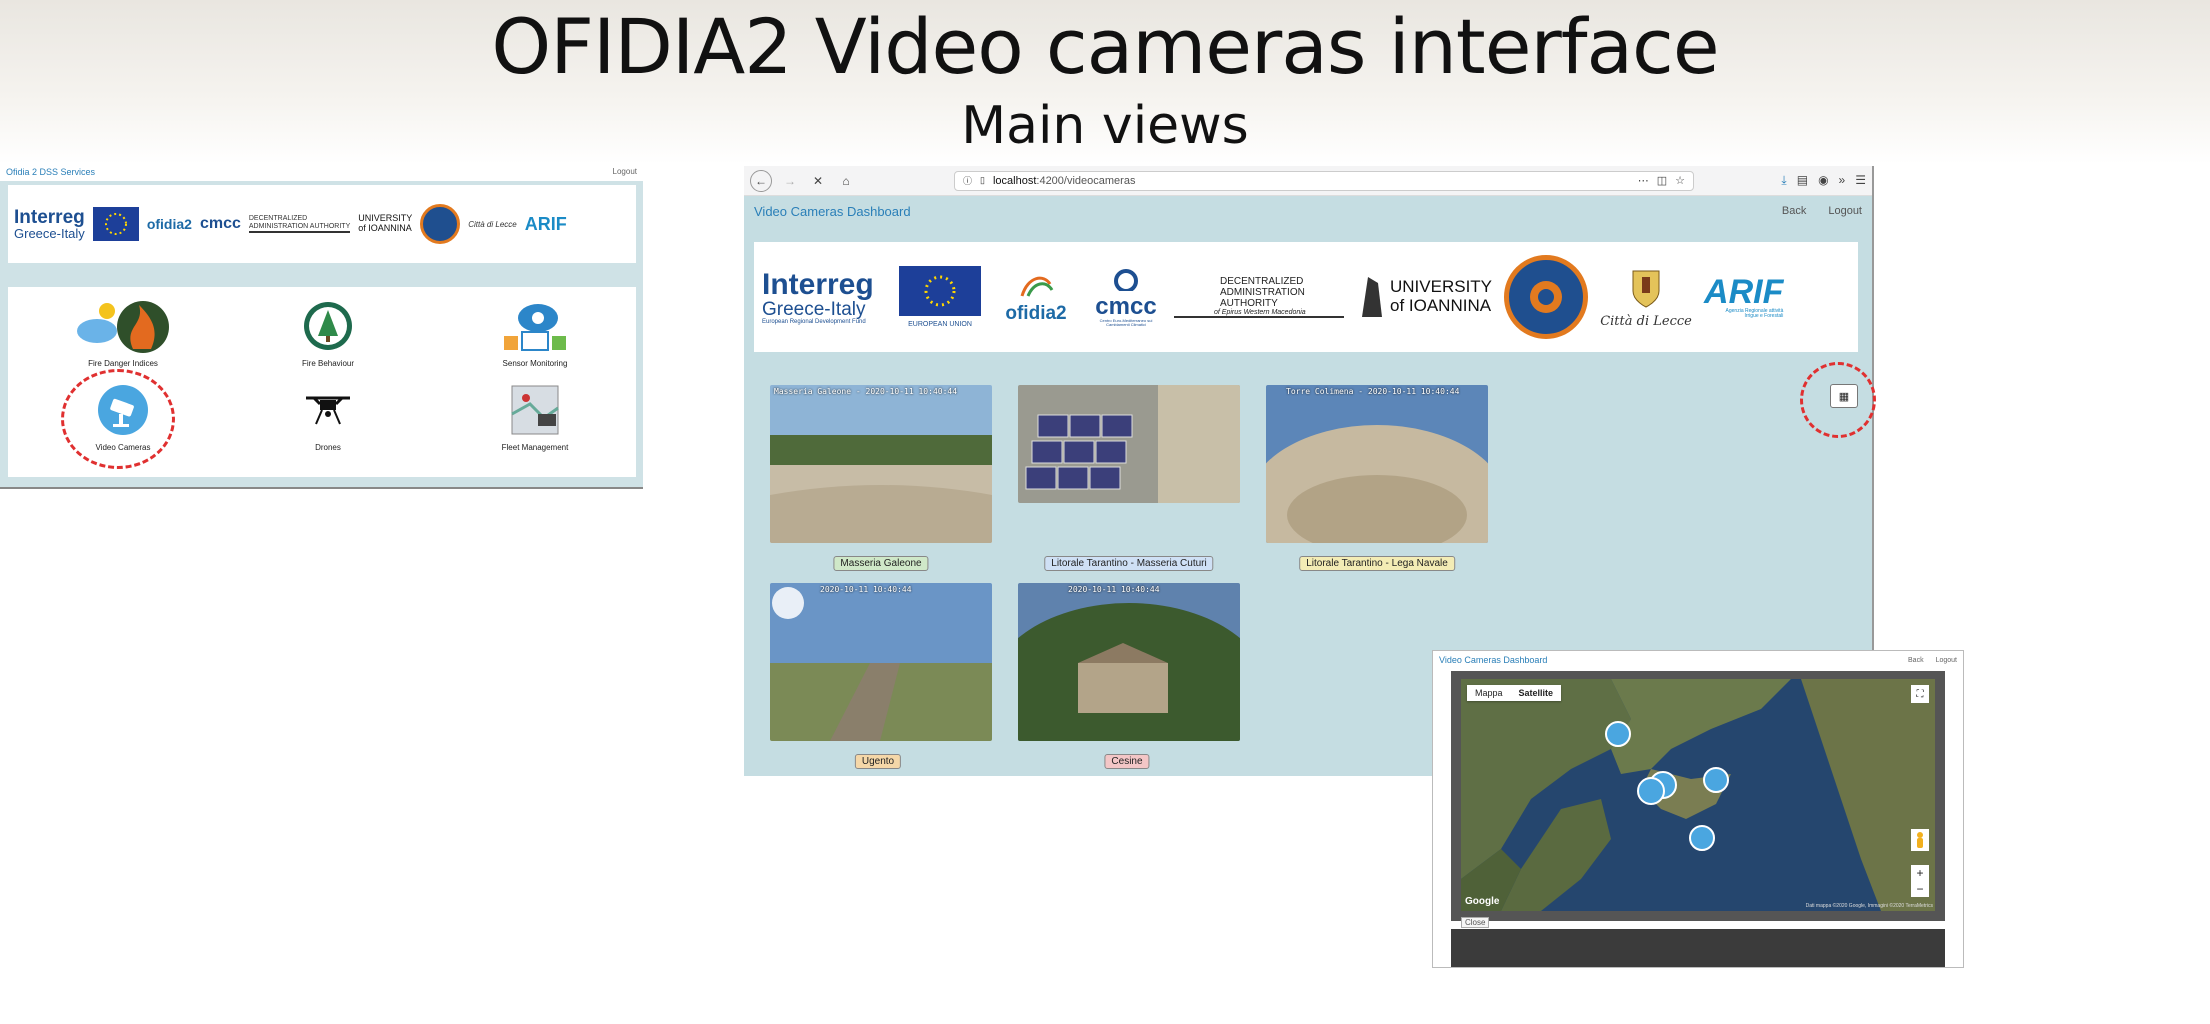  Describe the element at coordinates (761, 180) in the screenshot. I see `back-arrow-icon: ←` at that location.